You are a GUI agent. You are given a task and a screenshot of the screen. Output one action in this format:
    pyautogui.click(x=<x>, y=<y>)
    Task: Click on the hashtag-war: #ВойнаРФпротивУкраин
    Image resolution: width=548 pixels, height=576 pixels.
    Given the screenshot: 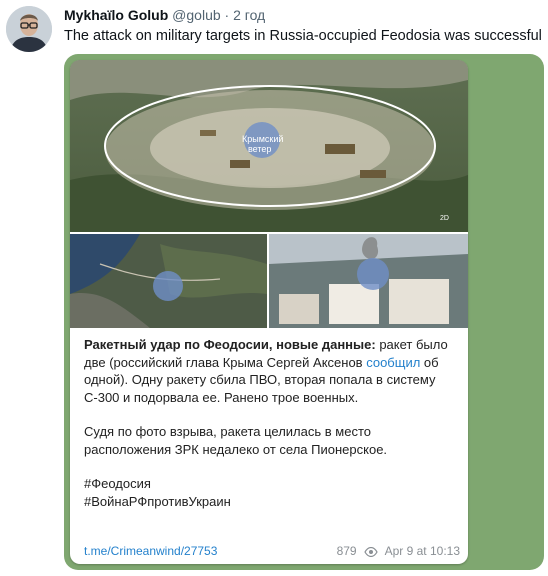 What is the action you would take?
    pyautogui.click(x=157, y=501)
    